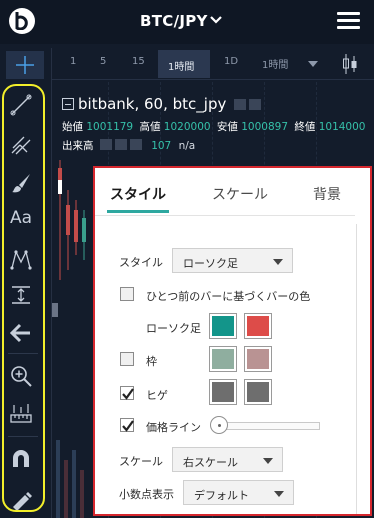 Image resolution: width=374 pixels, height=518 pixels. What do you see at coordinates (350, 64) in the screenshot?
I see `candle-type-icon` at bounding box center [350, 64].